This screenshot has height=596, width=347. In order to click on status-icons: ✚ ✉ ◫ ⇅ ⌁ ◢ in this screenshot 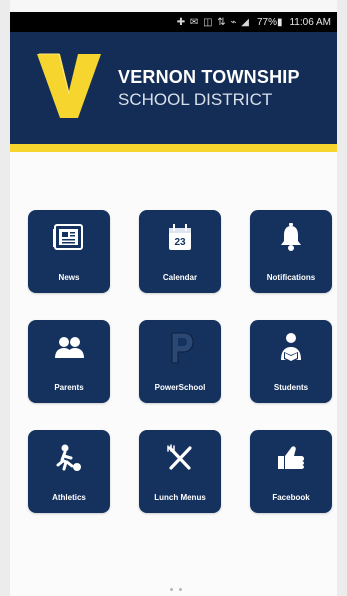, I will do `click(213, 22)`.